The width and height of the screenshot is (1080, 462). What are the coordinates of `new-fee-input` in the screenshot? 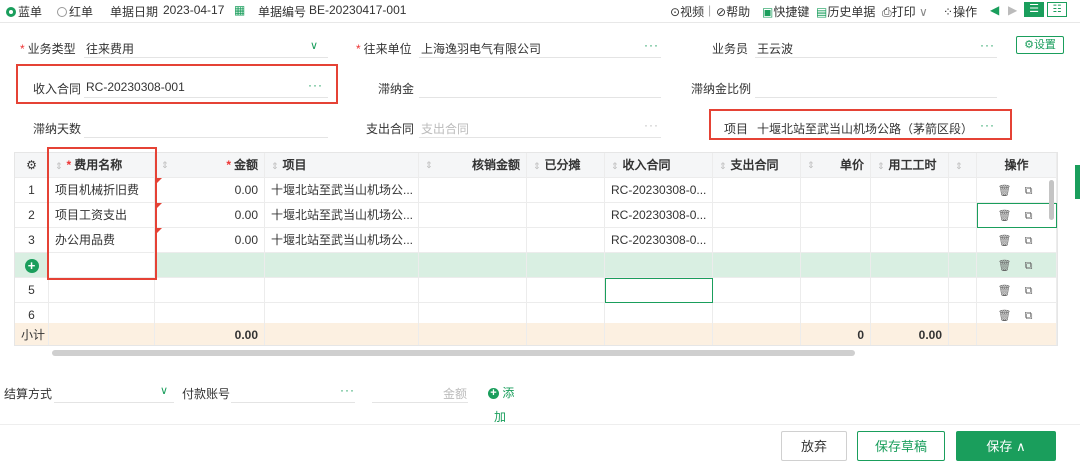 It's located at (102, 265).